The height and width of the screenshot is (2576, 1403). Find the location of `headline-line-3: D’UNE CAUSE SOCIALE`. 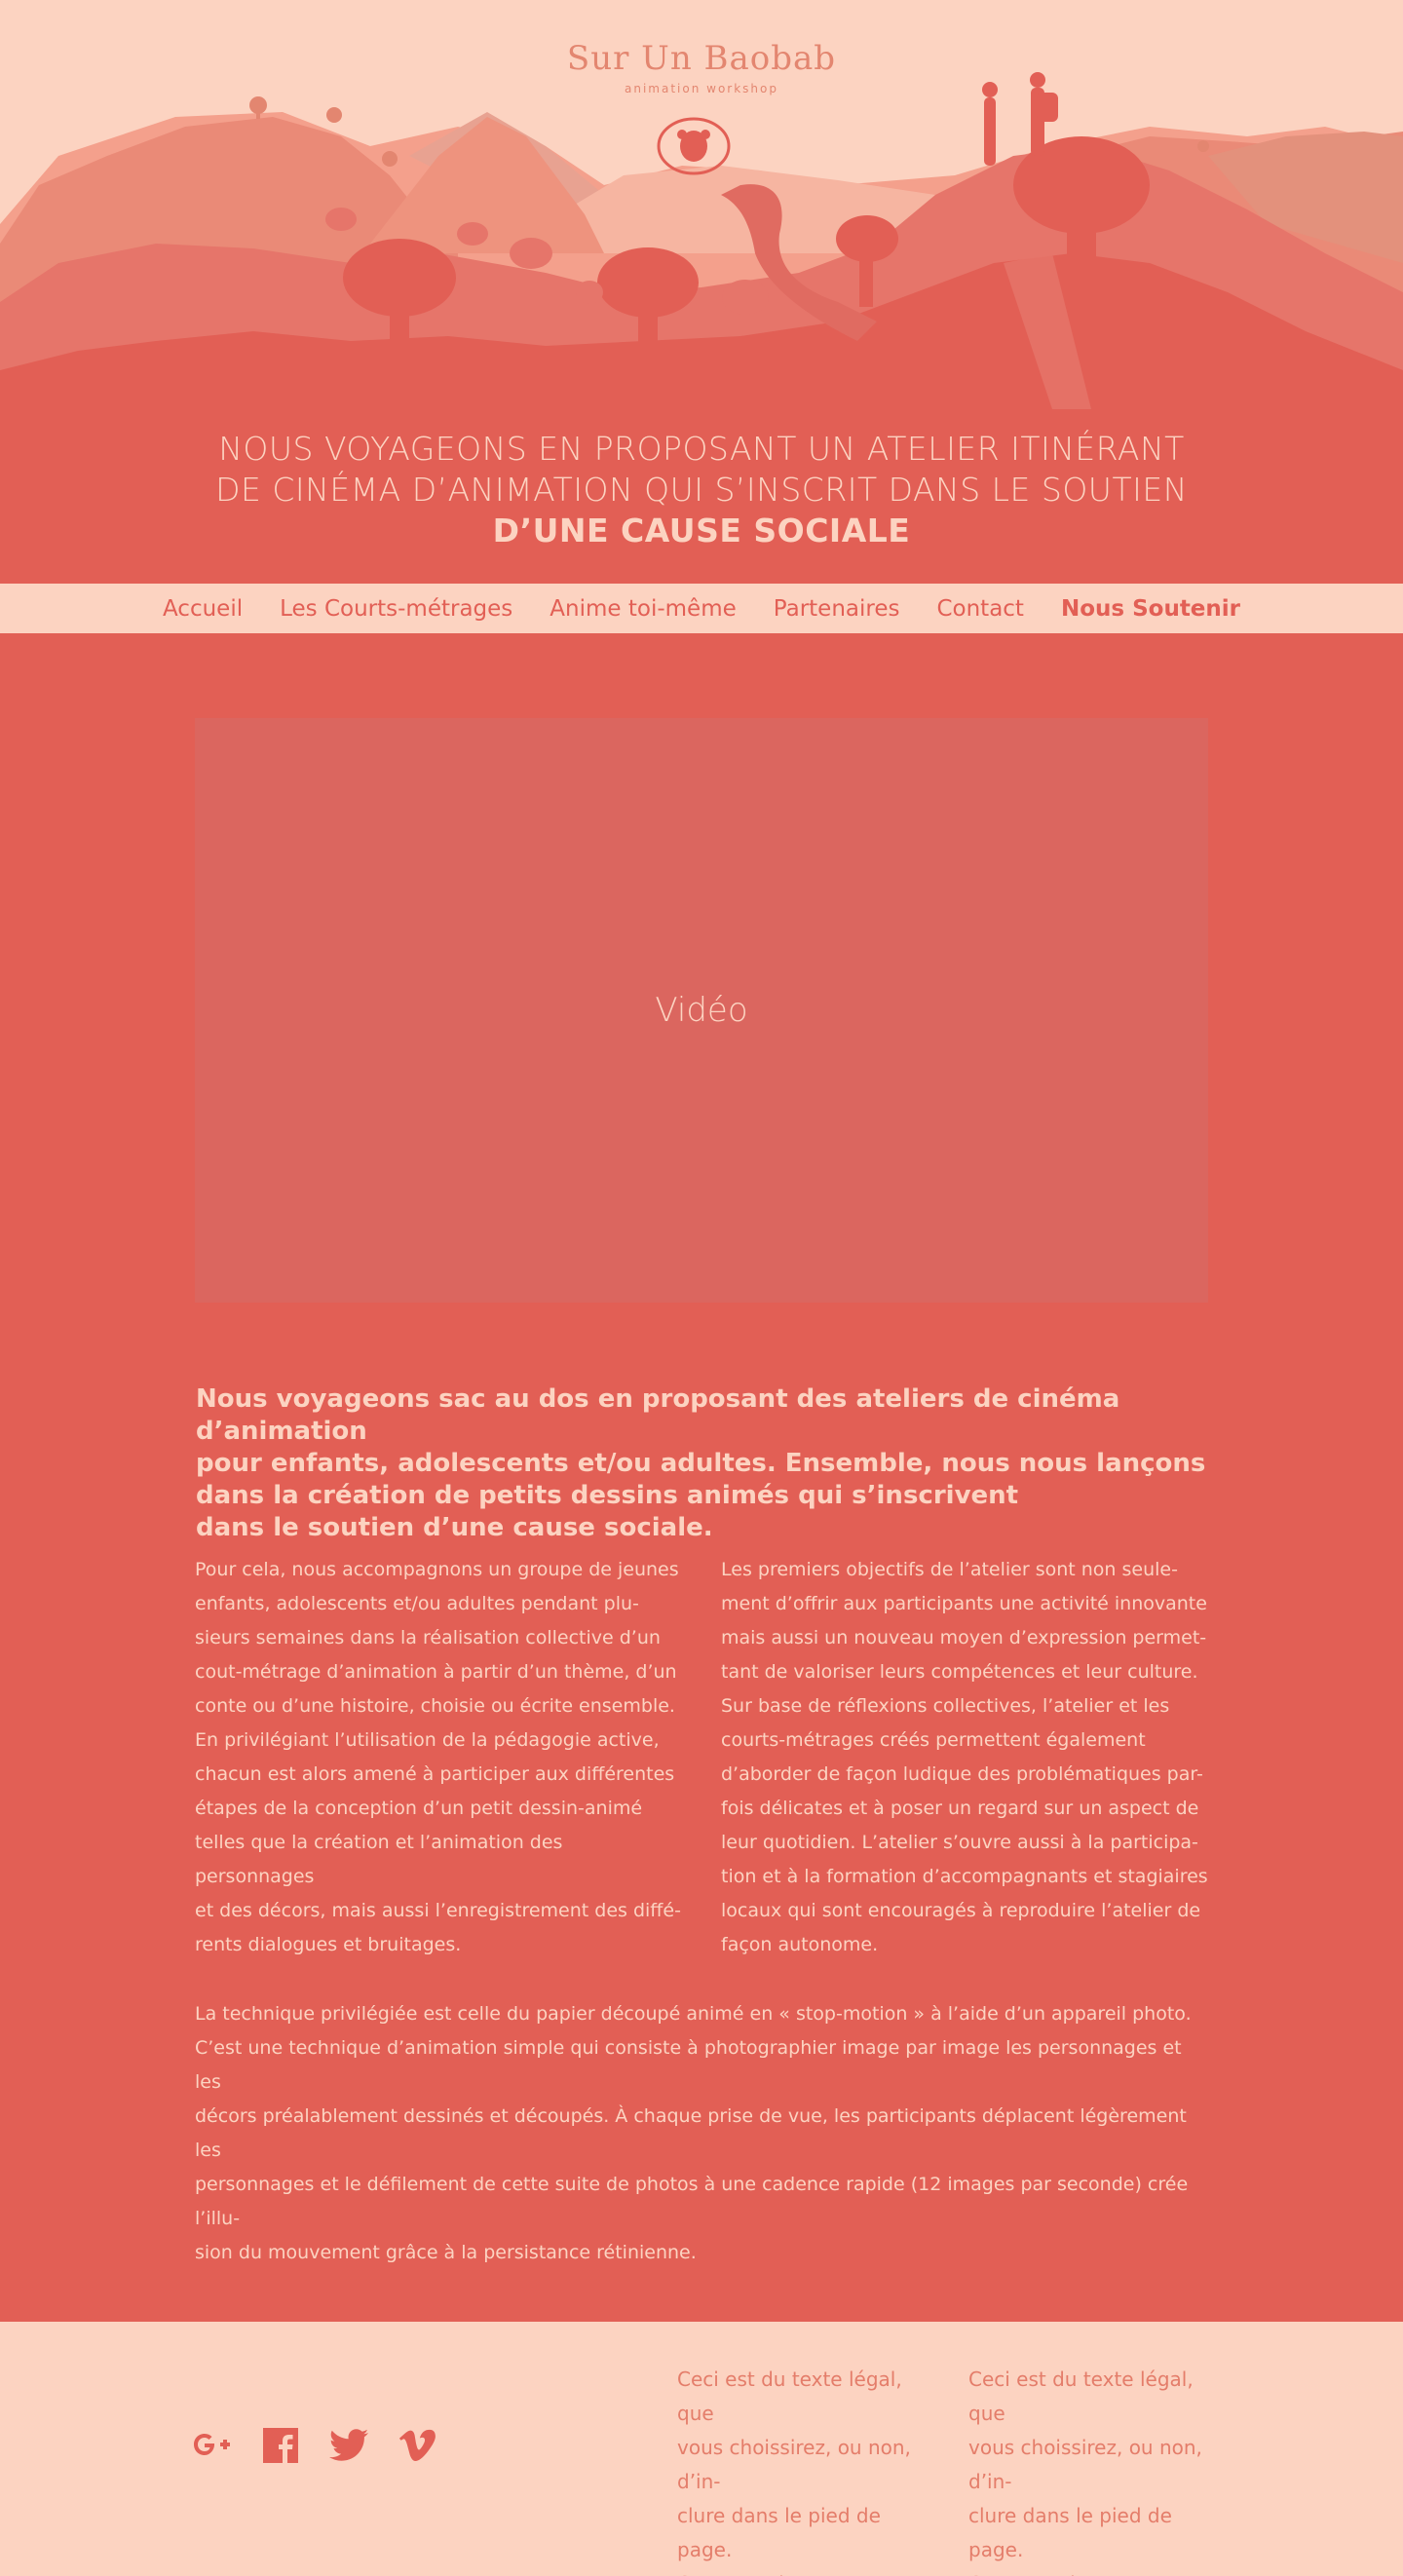

headline-line-3: D’UNE CAUSE SOCIALE is located at coordinates (701, 530).